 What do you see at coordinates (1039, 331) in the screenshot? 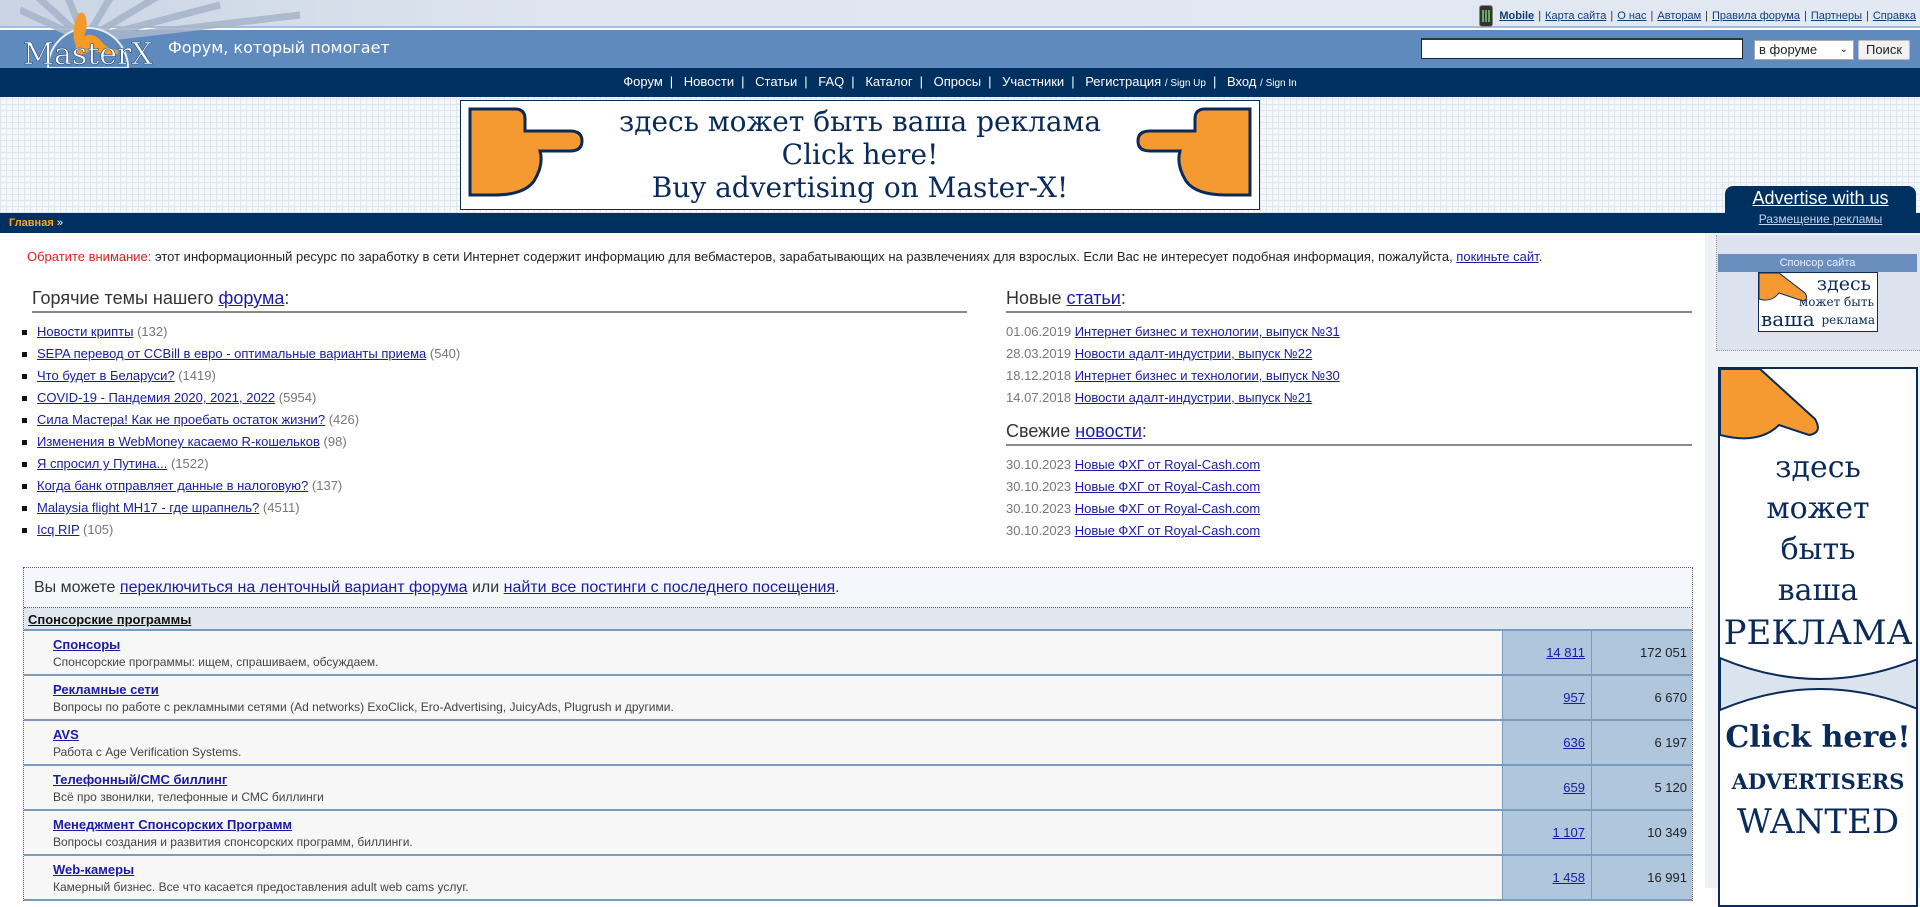
I see `article-date: 01.06.2019` at bounding box center [1039, 331].